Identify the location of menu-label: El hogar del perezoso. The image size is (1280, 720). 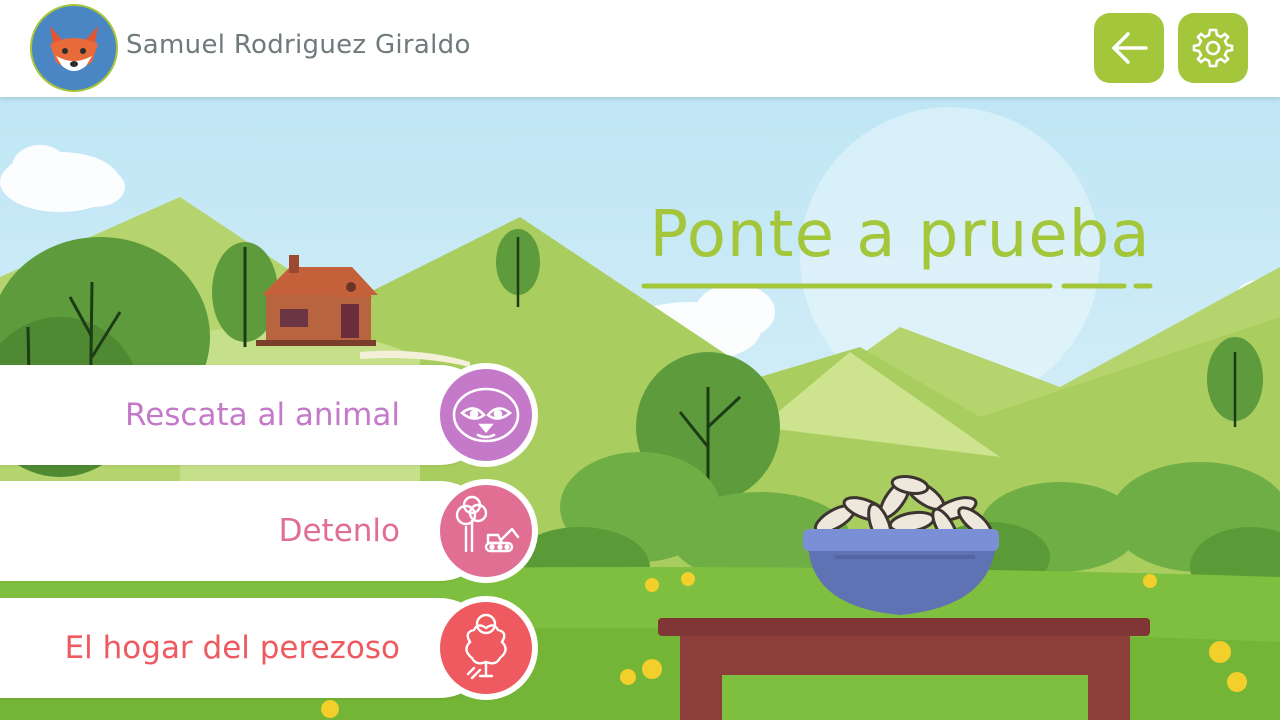
(232, 648).